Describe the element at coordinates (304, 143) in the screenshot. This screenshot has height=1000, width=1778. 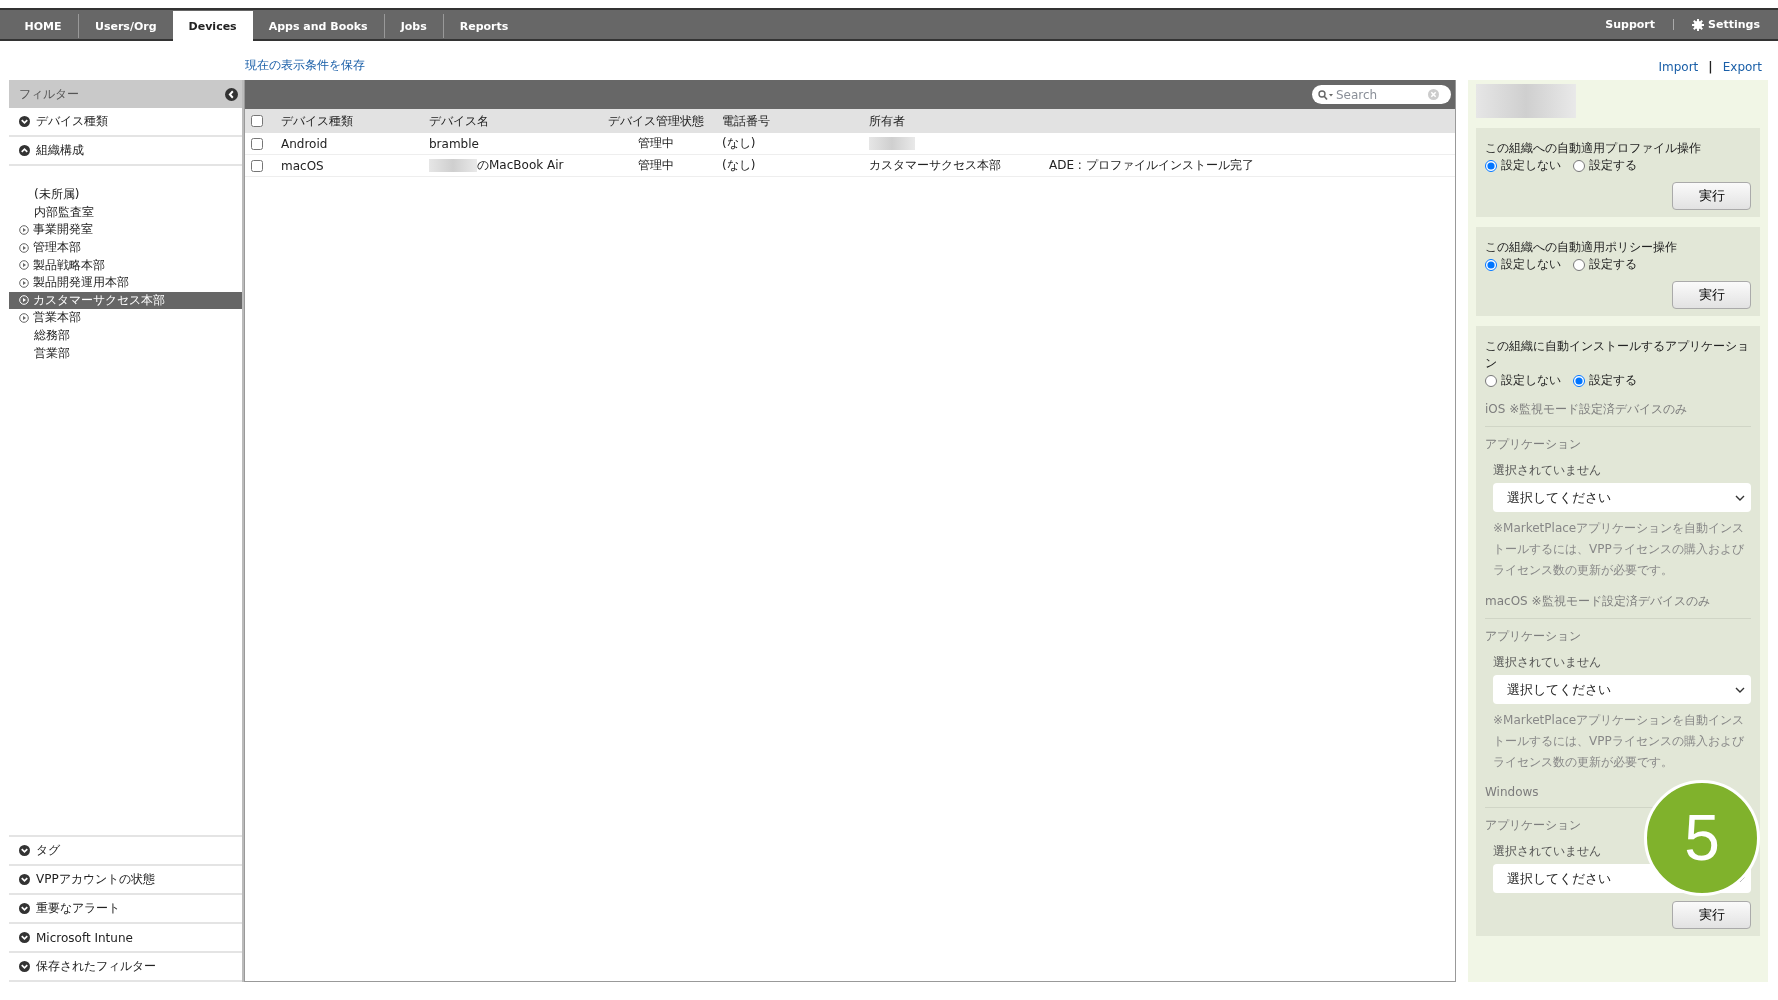
I see `table-cell: Android` at that location.